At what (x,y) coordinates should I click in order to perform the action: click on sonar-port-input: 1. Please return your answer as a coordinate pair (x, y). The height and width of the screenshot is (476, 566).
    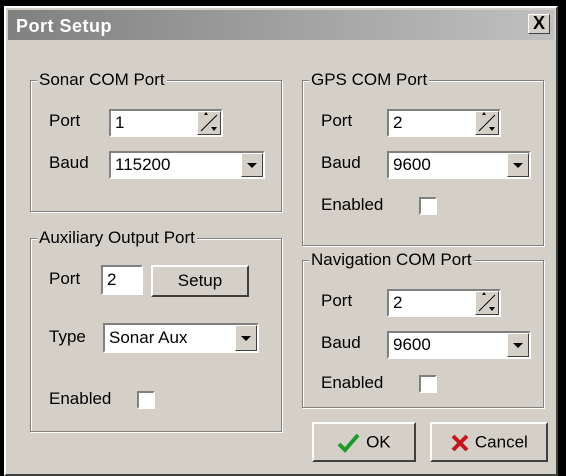
    Looking at the image, I should click on (166, 123).